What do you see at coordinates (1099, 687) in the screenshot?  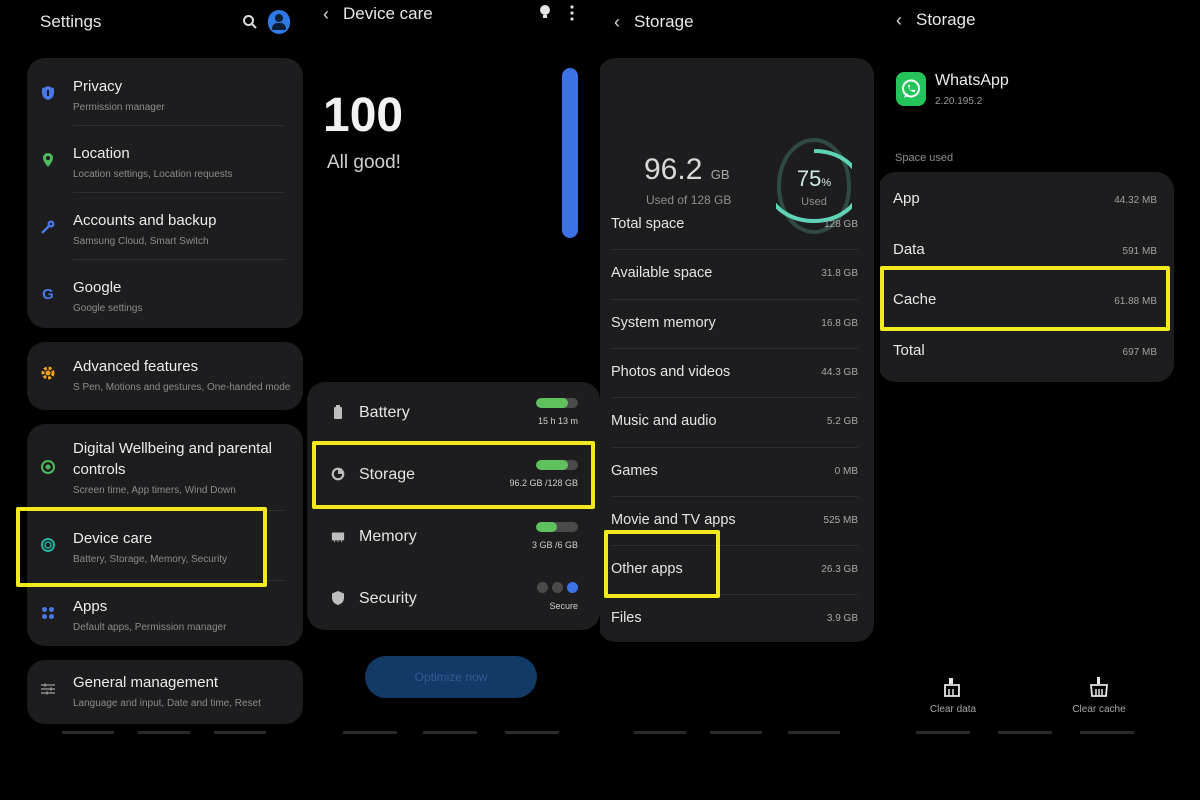 I see `broom-icon` at bounding box center [1099, 687].